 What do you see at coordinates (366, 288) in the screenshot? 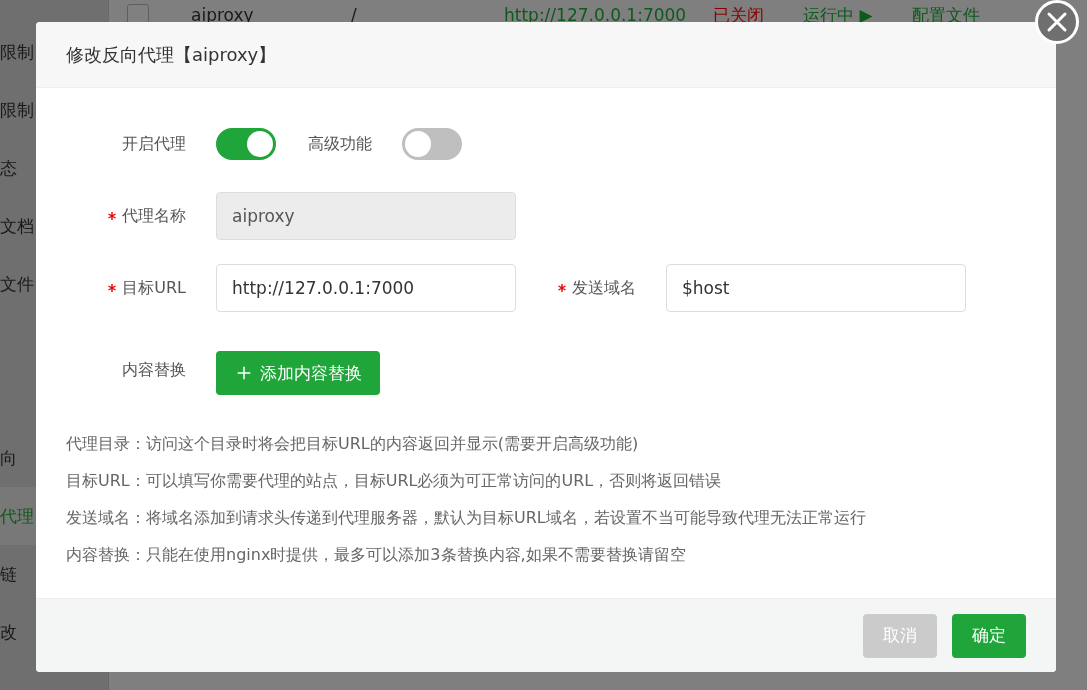
I see `input-field: http://127.0.0.1:7000` at bounding box center [366, 288].